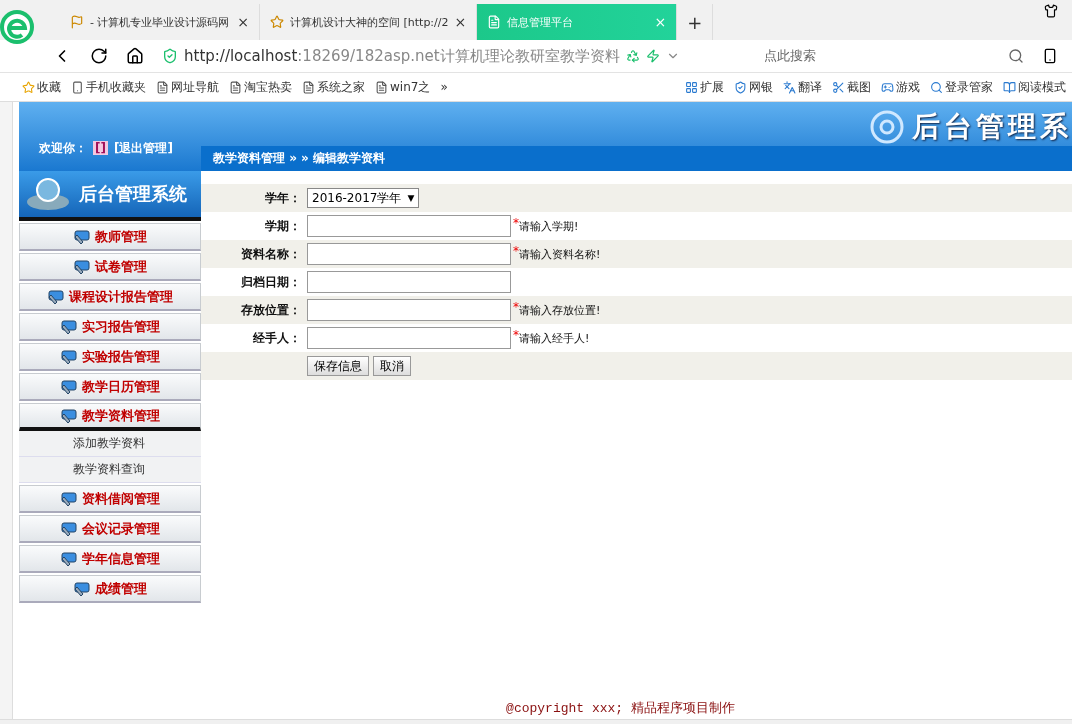  Describe the element at coordinates (110, 237) in the screenshot. I see `menu-item: 教师管理` at that location.